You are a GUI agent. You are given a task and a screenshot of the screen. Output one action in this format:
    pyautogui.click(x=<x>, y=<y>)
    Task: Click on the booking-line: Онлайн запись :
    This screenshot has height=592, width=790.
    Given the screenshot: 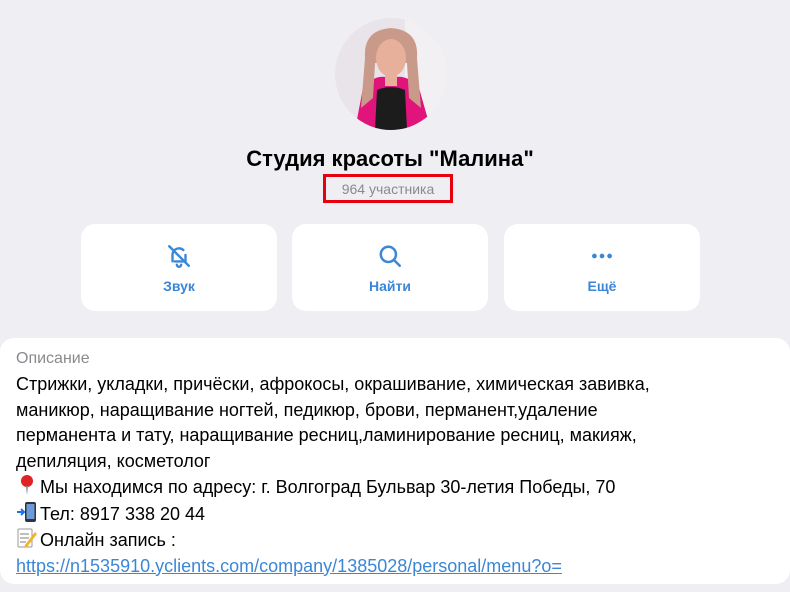 What is the action you would take?
    pyautogui.click(x=395, y=540)
    